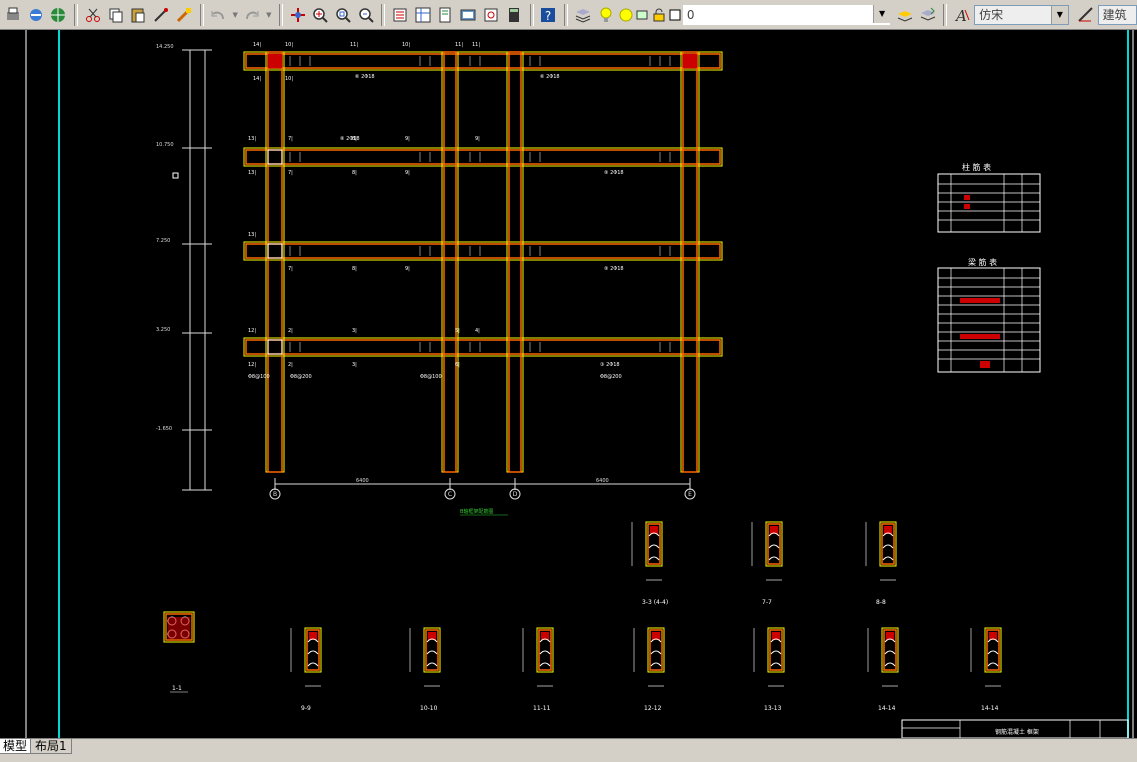 This screenshot has width=1137, height=762. I want to click on cut-icon, so click(93, 15).